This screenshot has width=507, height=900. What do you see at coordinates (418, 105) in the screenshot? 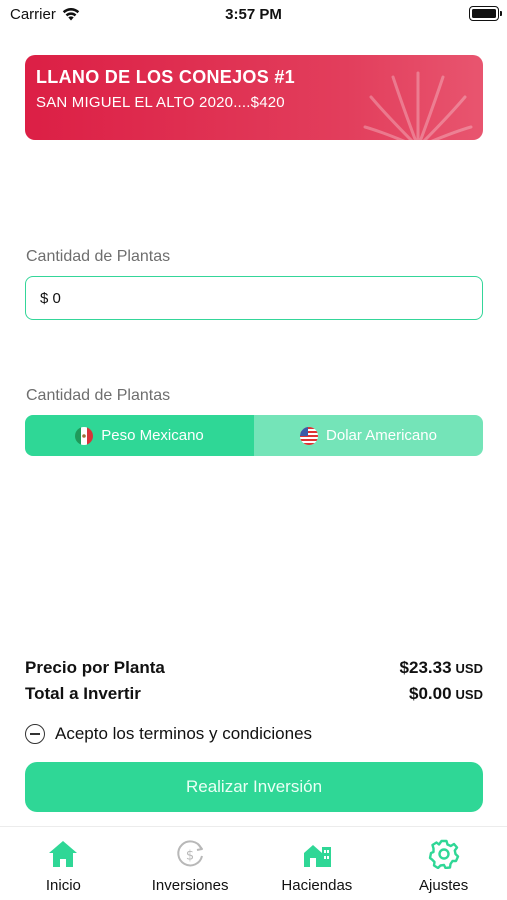
I see `agave-icon` at bounding box center [418, 105].